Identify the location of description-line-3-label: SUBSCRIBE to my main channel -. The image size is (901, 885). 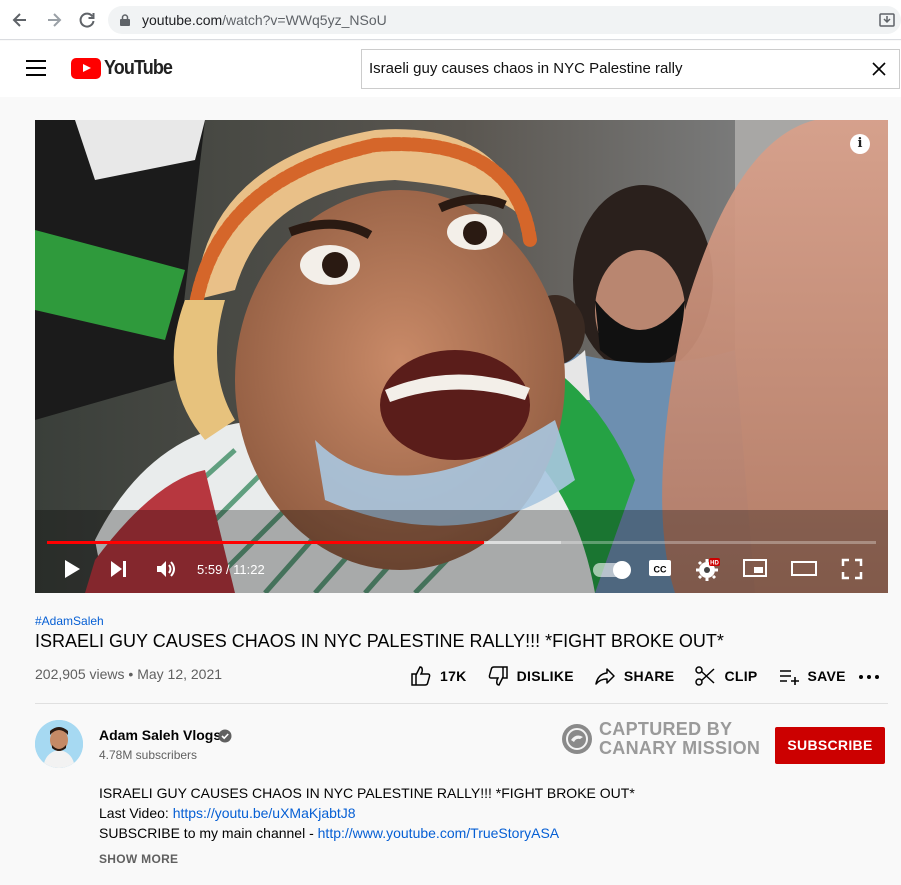
(208, 833).